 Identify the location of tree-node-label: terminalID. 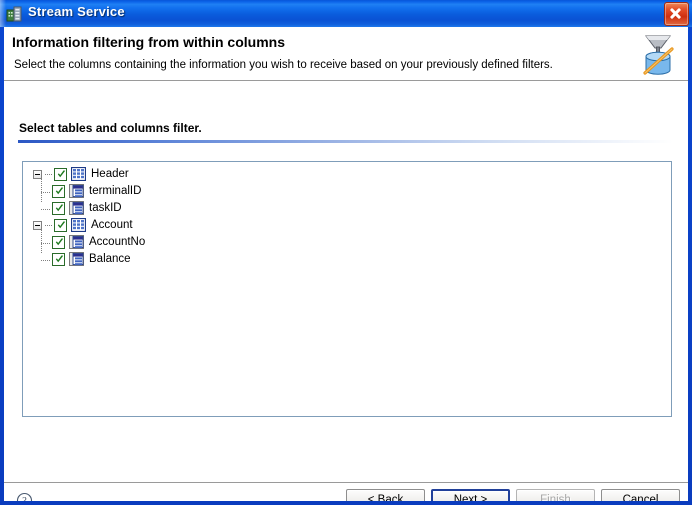
(115, 191).